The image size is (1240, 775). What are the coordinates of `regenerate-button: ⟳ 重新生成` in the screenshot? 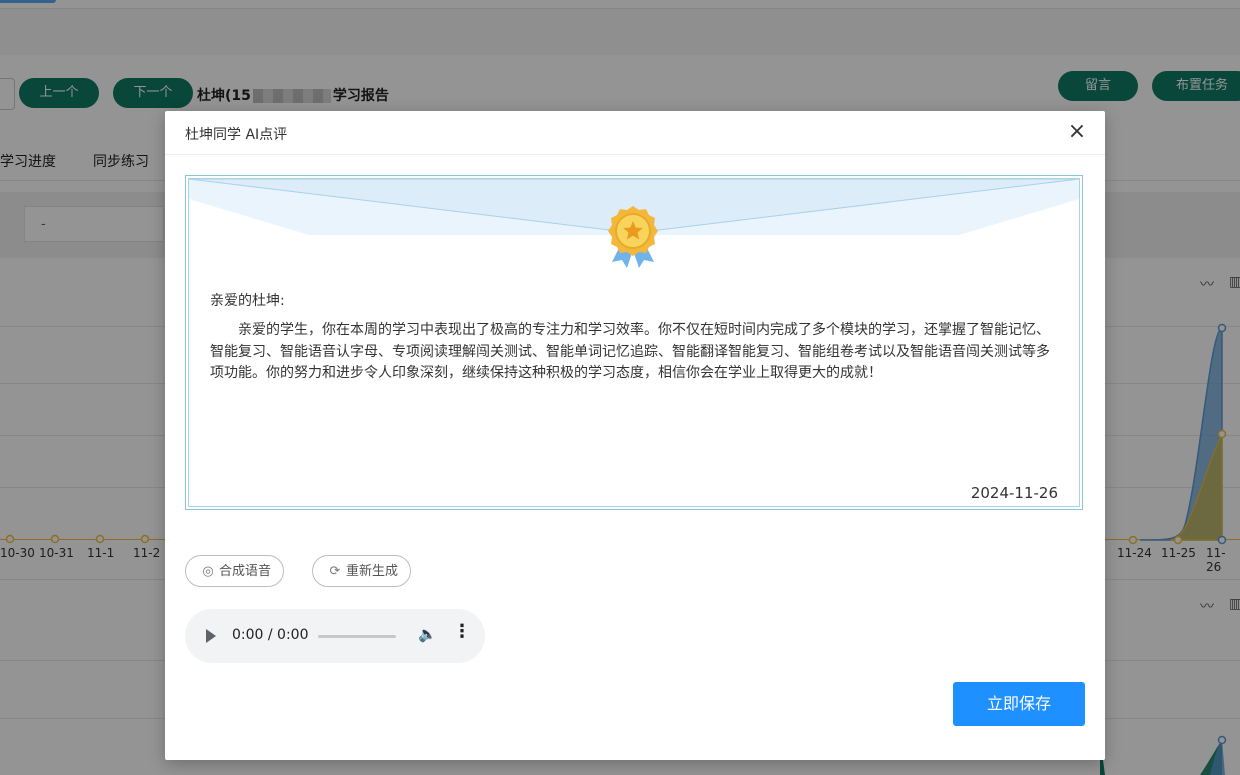 It's located at (362, 571).